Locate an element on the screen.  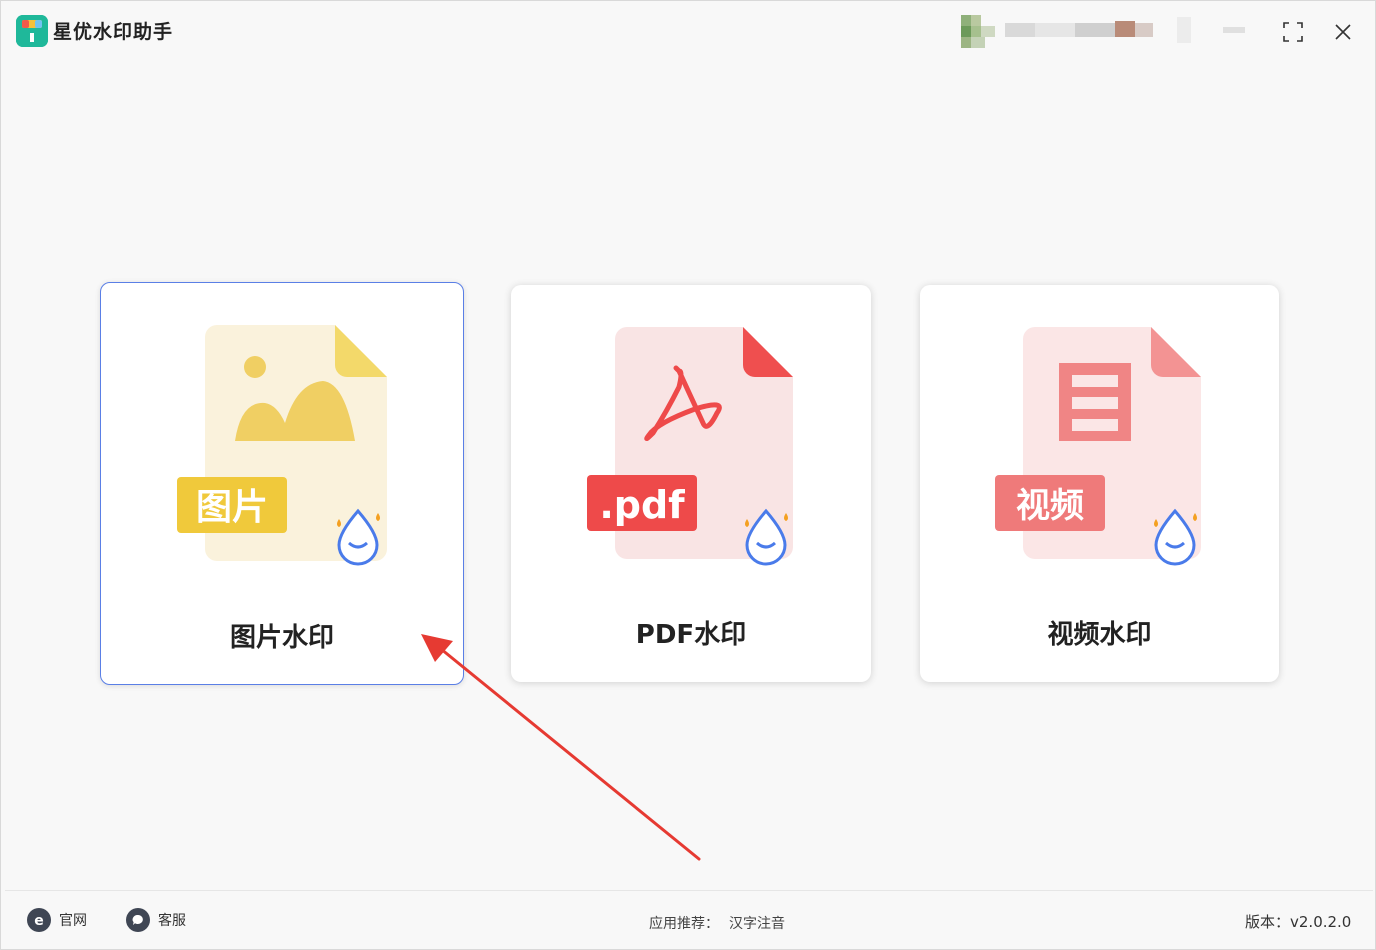
video-watermark-label: 视频水印 is located at coordinates (1099, 635).